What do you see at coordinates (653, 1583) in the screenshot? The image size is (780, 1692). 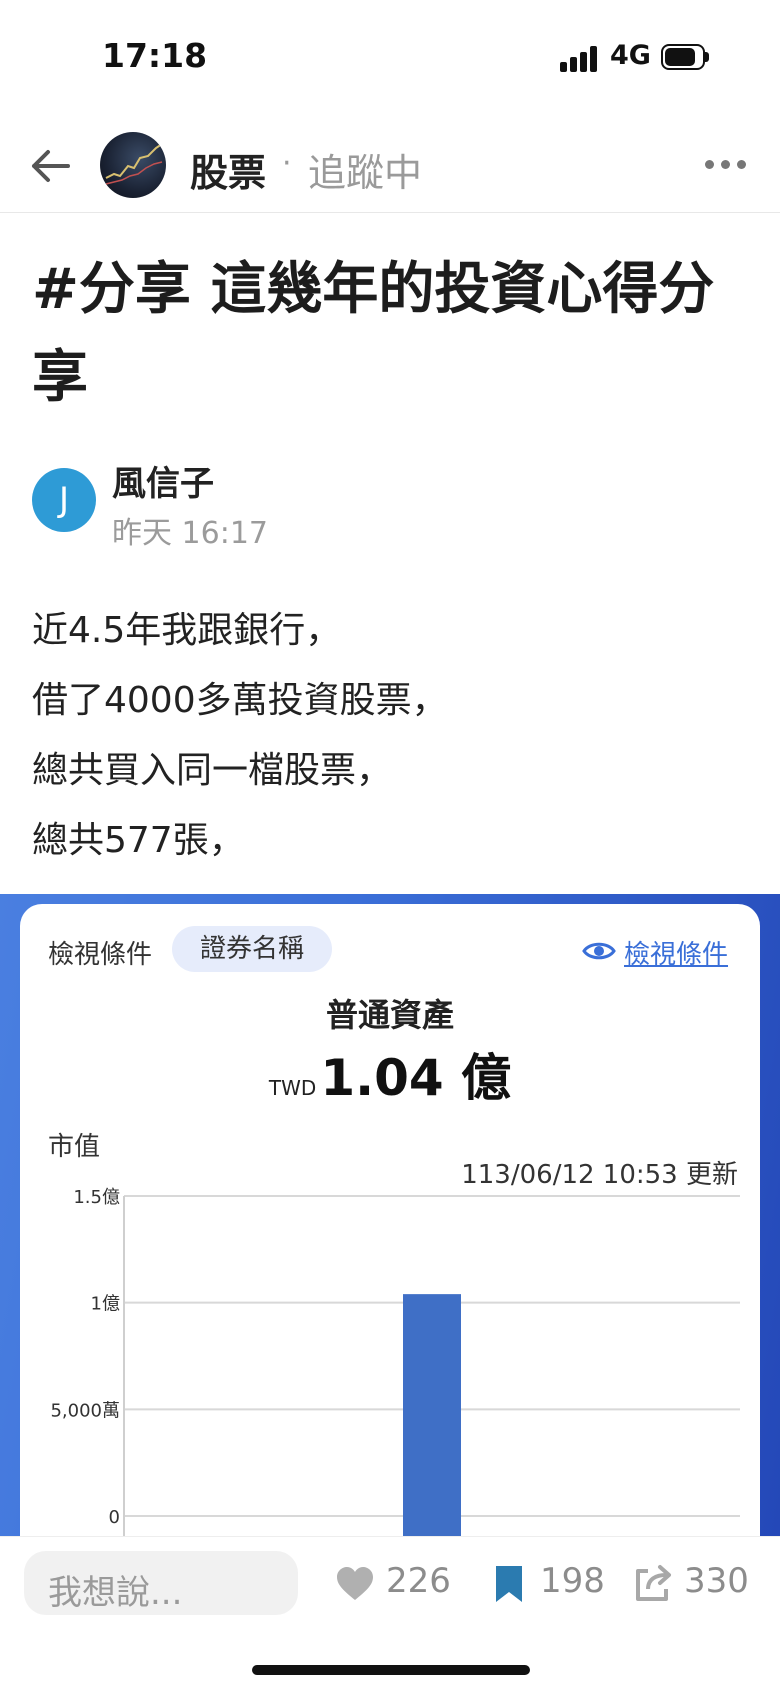 I see `share-icon` at bounding box center [653, 1583].